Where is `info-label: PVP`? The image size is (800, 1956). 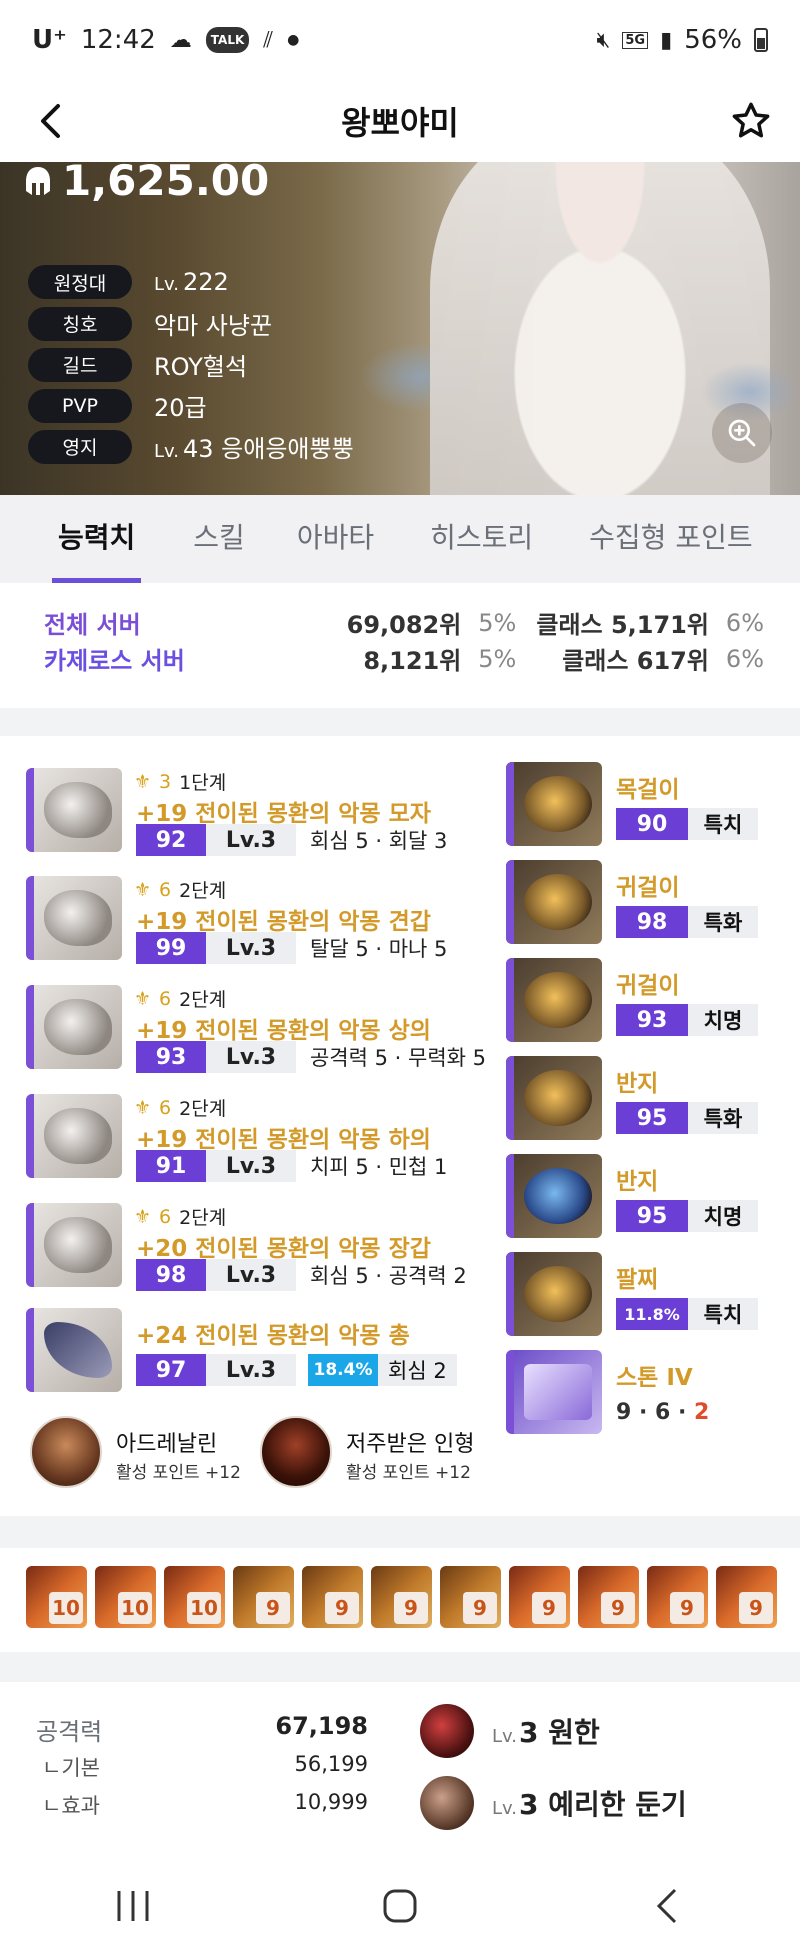
info-label: PVP is located at coordinates (80, 405).